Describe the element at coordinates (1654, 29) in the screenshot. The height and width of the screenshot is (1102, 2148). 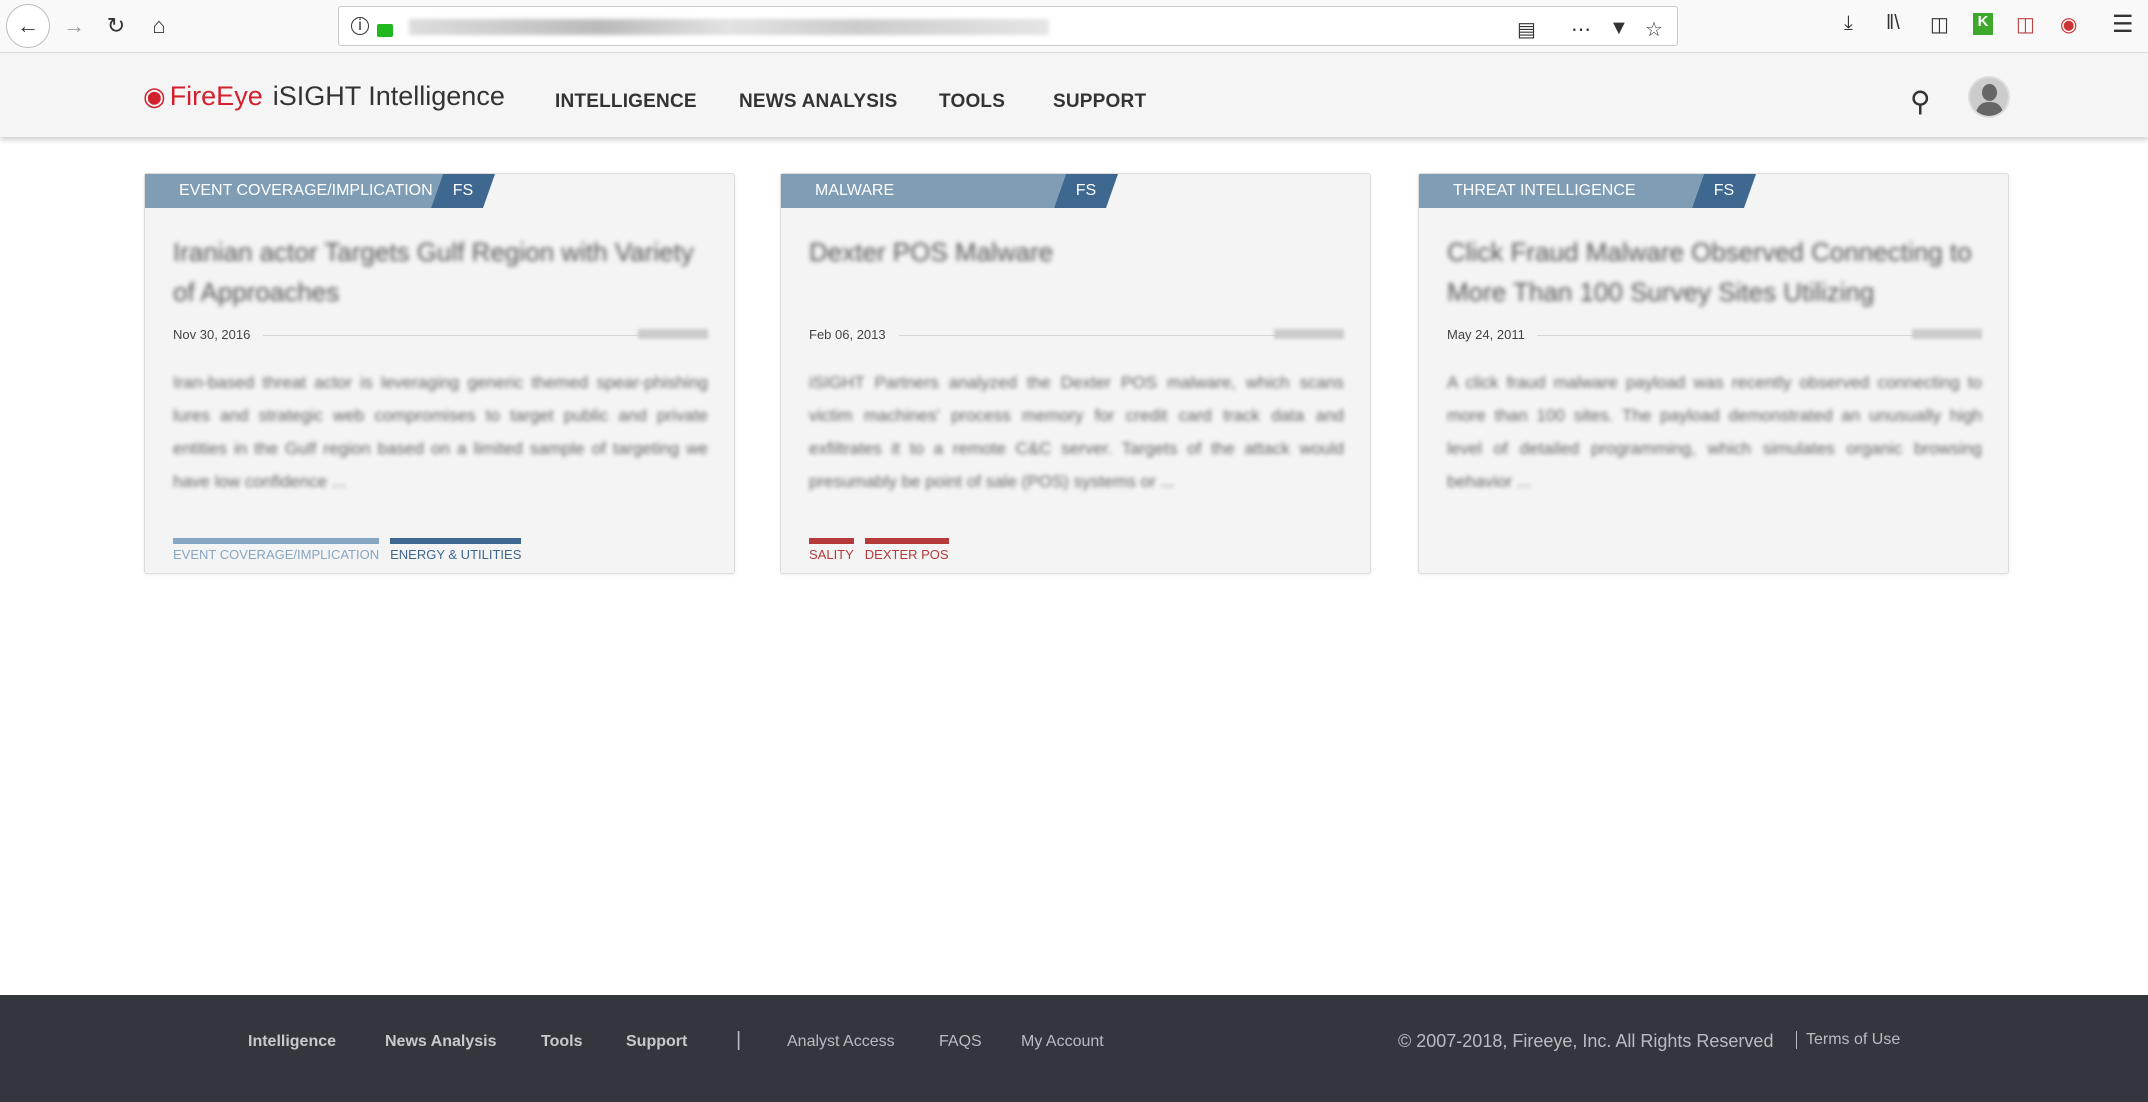
I see `star-icon: ☆` at that location.